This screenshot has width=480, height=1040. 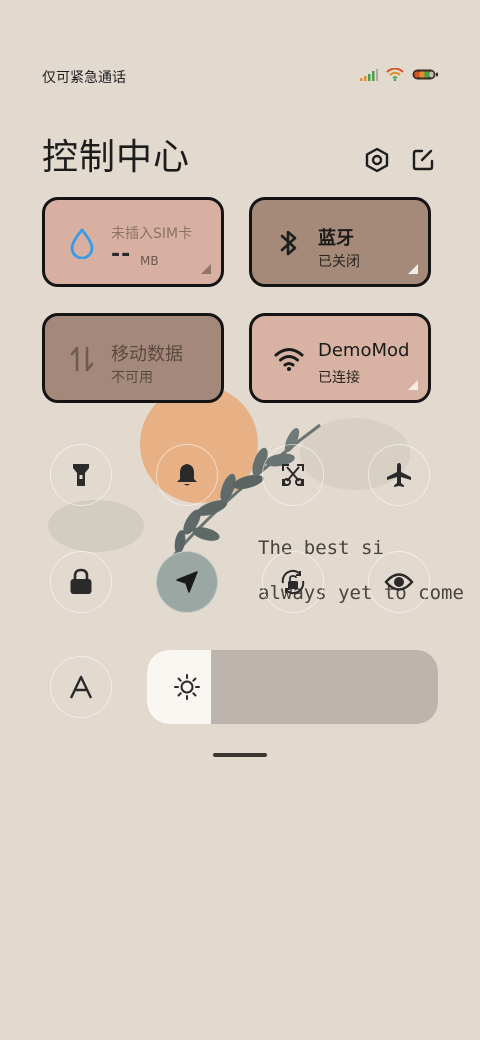 I want to click on rotation-lock-icon, so click(x=293, y=582).